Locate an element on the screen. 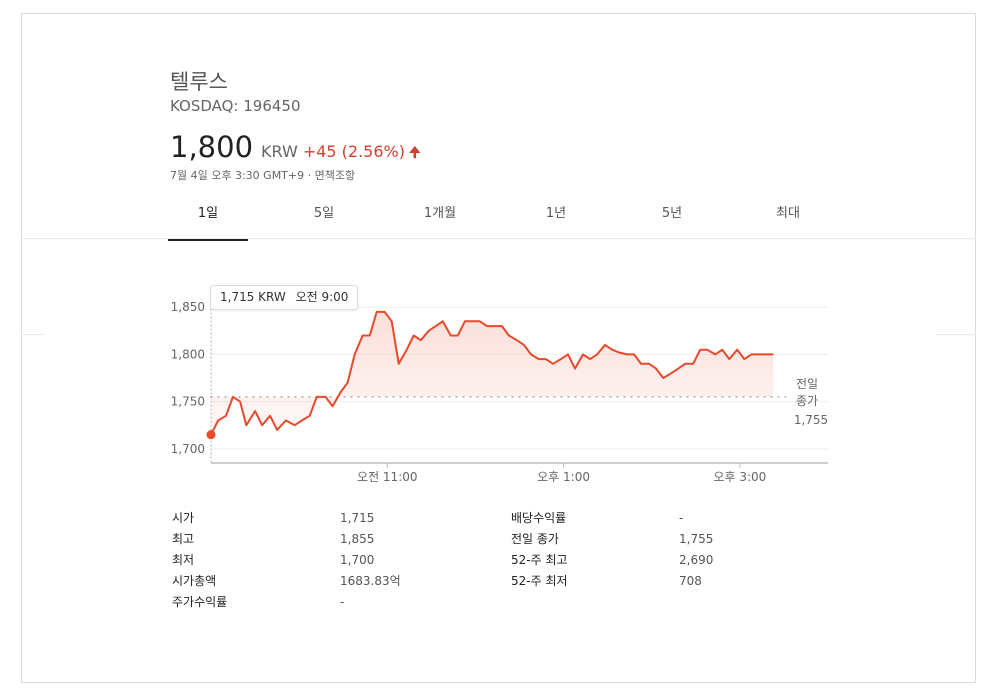 The width and height of the screenshot is (1000, 700). y-tick-label: 1,850 is located at coordinates (188, 307).